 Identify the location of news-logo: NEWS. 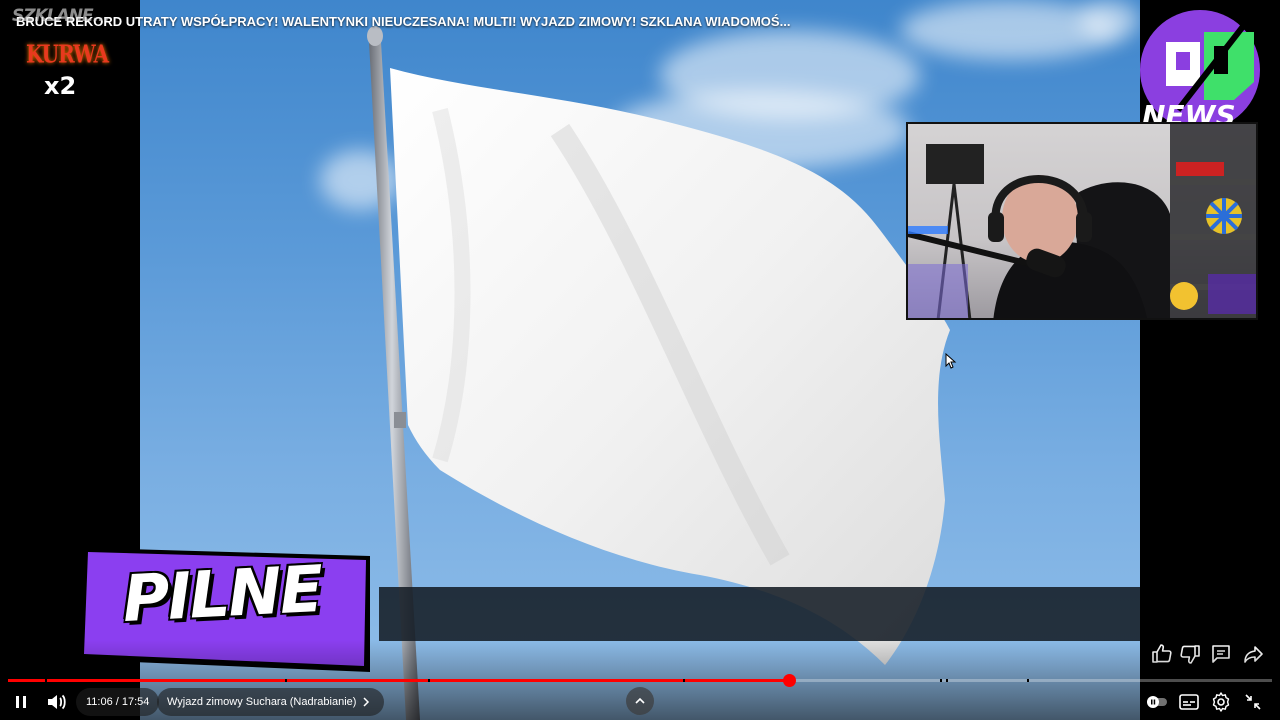
(1203, 71).